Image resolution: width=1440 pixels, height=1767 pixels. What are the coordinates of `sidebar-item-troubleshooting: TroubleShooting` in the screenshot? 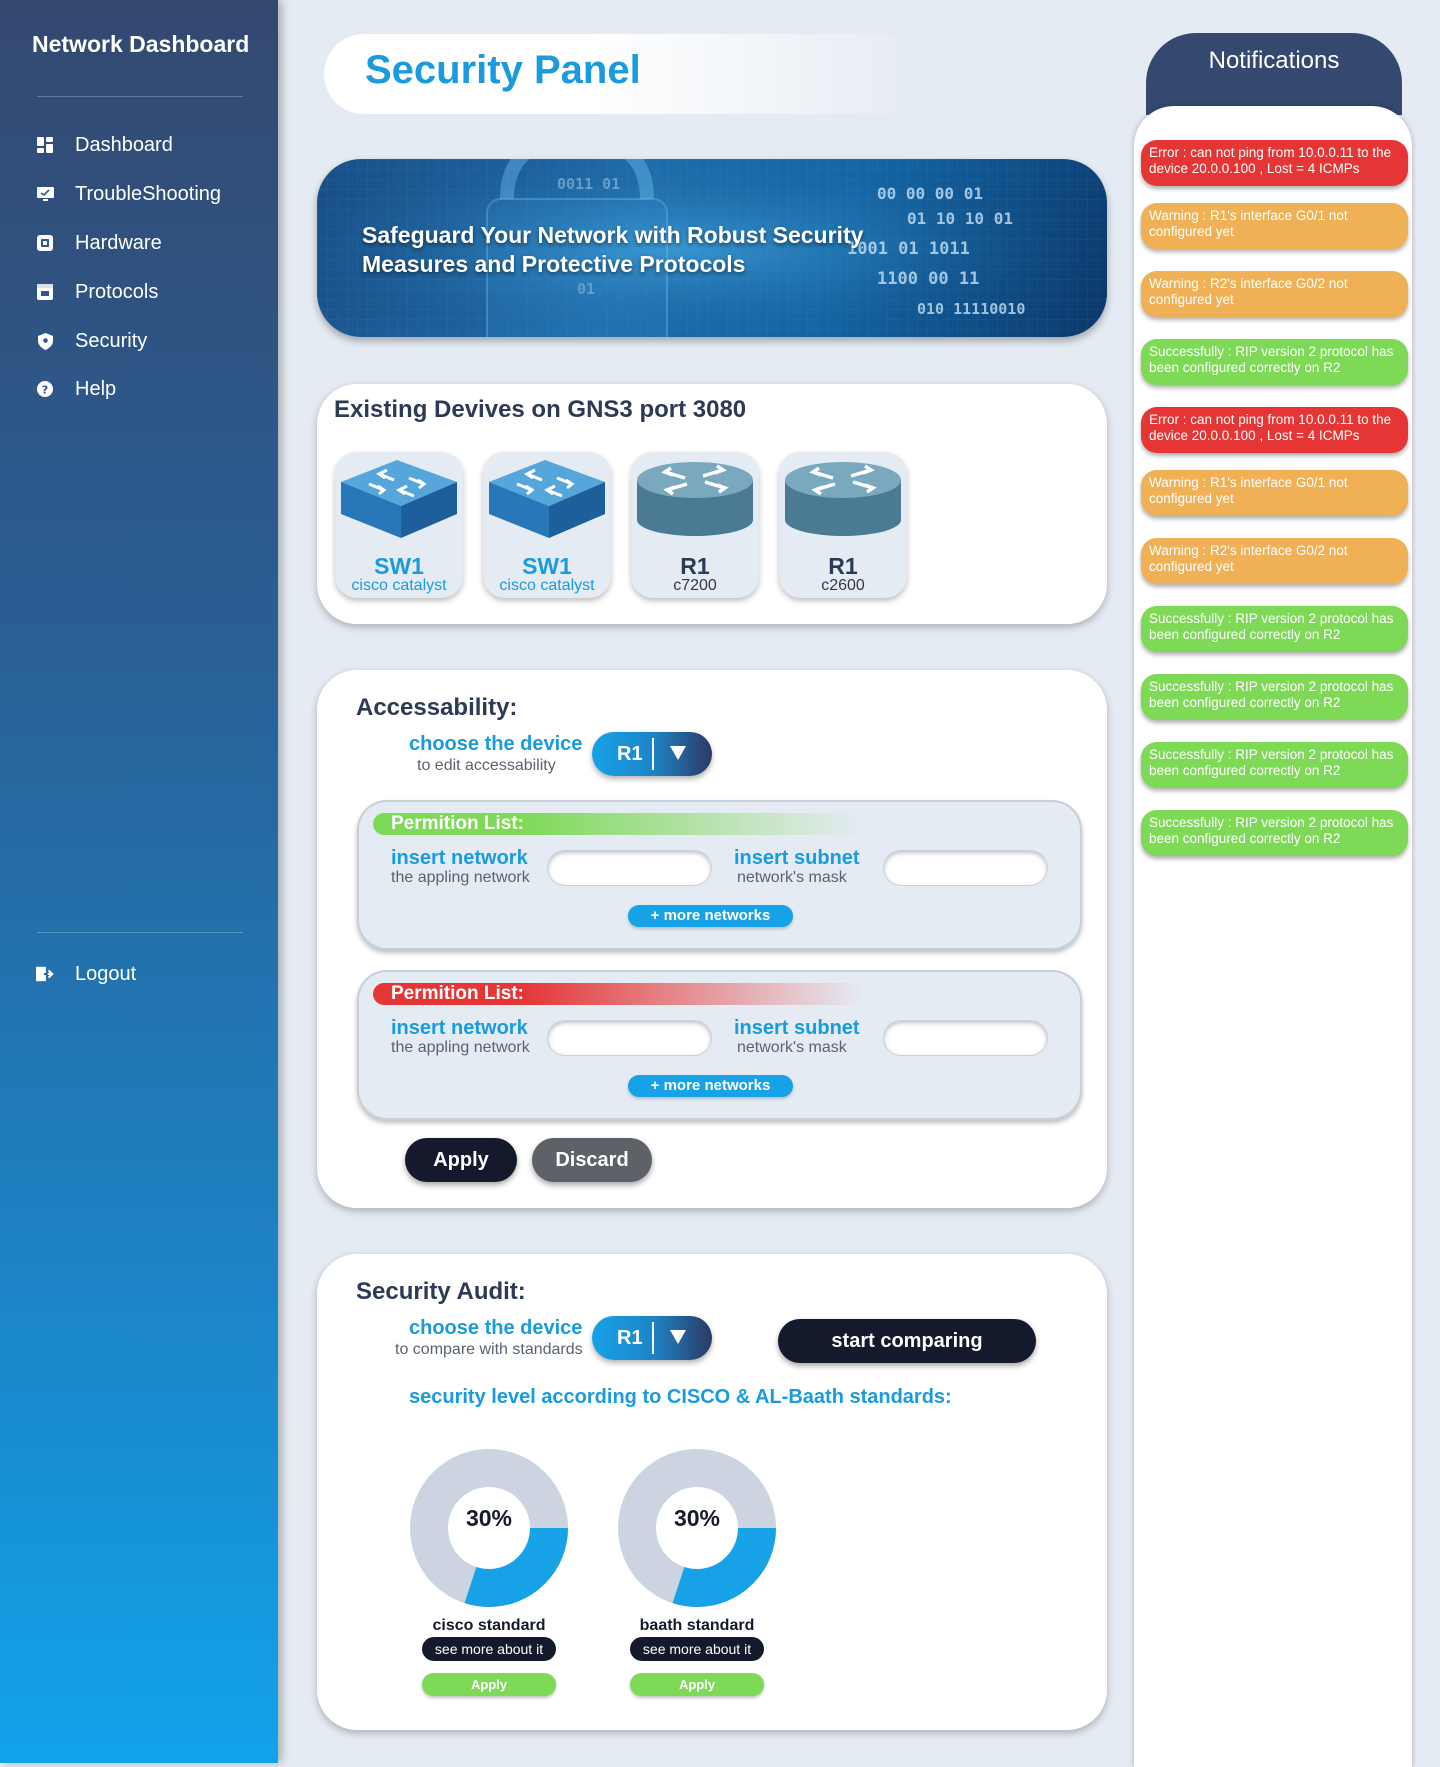 It's located at (128, 194).